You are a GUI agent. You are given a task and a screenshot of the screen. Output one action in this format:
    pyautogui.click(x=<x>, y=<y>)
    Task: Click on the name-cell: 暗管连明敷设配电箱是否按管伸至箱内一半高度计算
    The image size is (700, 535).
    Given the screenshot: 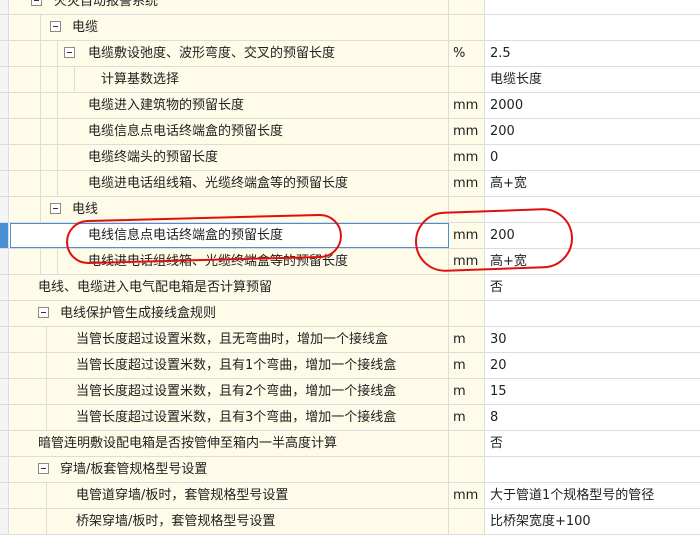 What is the action you would take?
    pyautogui.click(x=229, y=443)
    